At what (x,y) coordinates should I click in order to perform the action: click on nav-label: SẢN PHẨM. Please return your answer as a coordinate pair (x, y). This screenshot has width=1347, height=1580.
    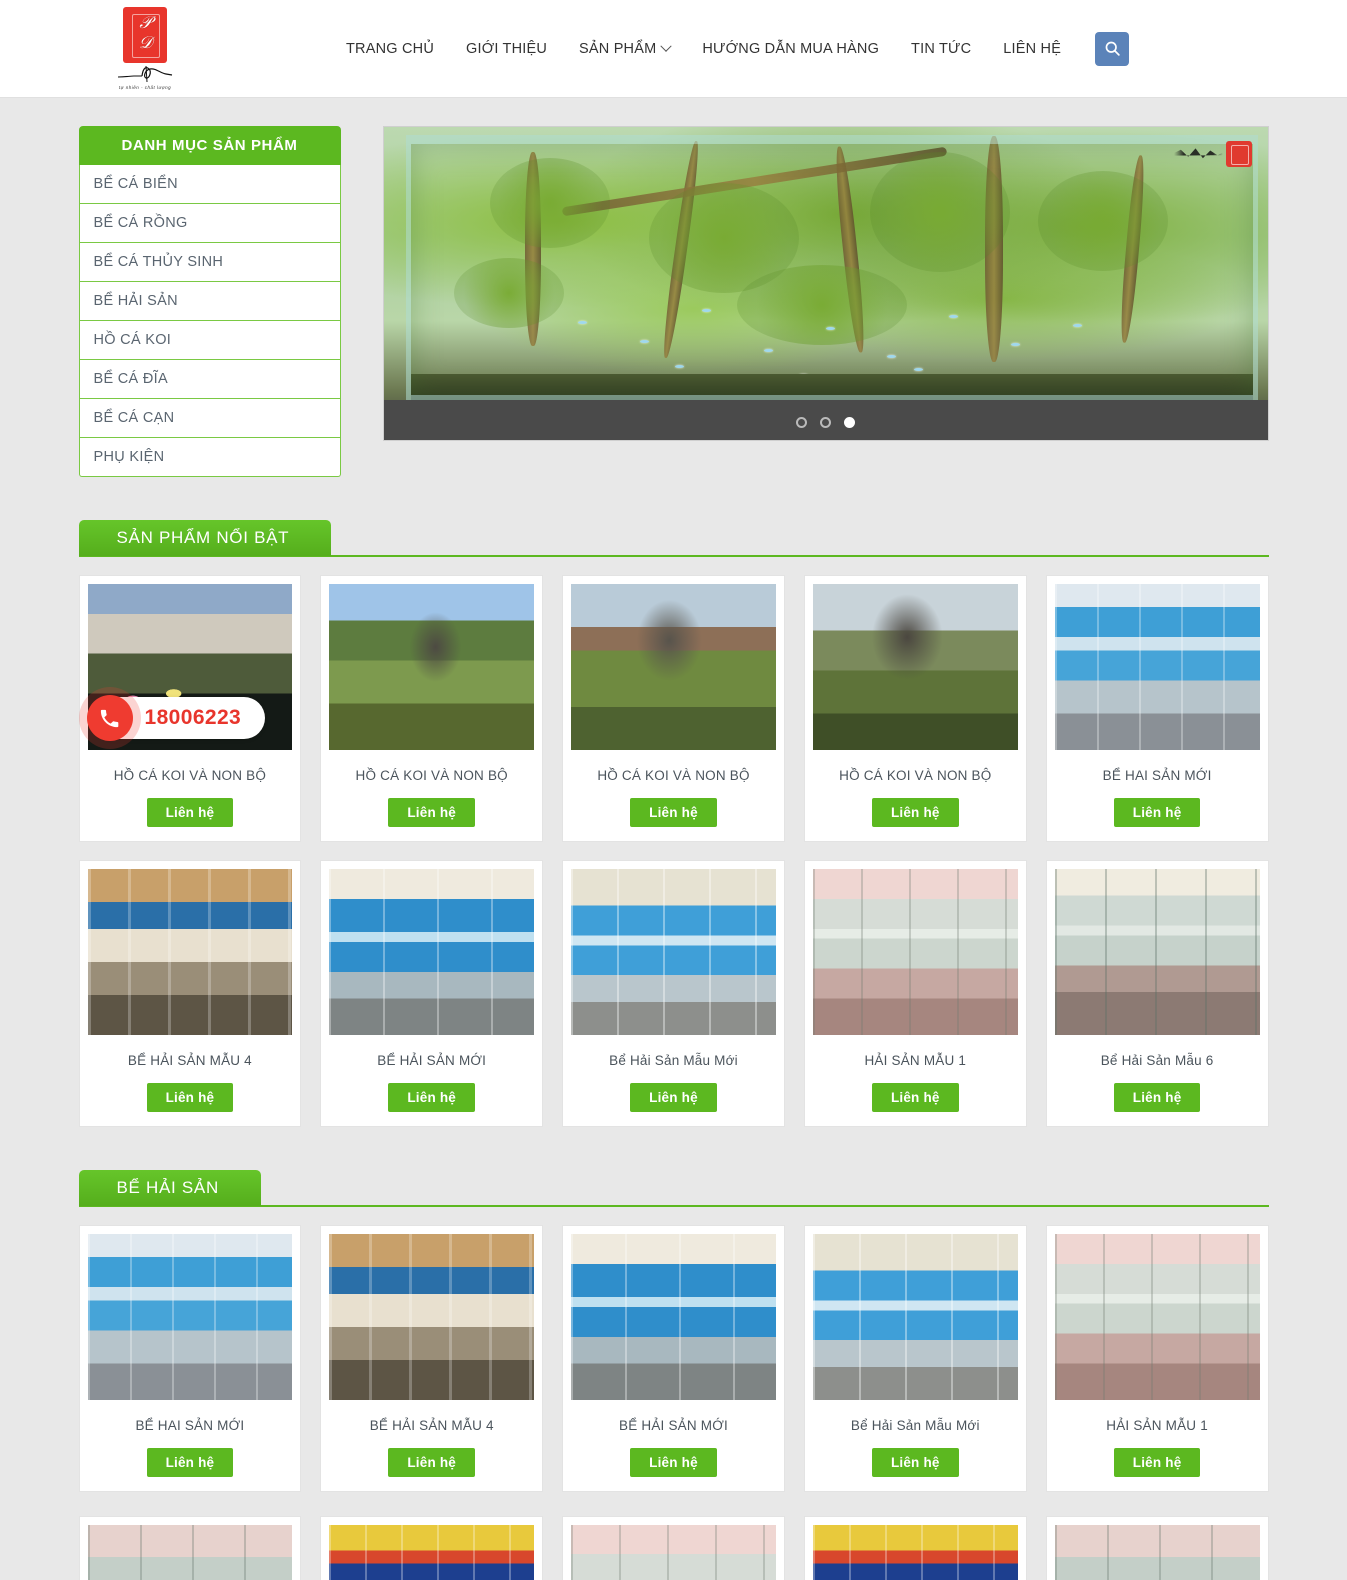
    Looking at the image, I should click on (618, 48).